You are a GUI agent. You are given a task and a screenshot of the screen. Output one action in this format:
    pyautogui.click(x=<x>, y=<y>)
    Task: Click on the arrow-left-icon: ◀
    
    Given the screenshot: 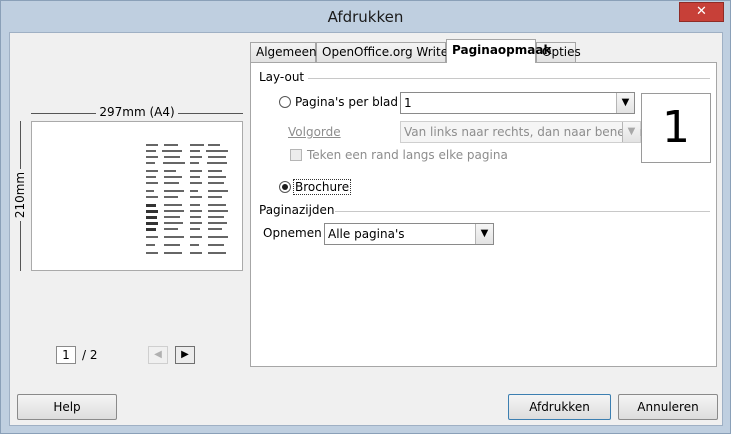 What is the action you would take?
    pyautogui.click(x=158, y=354)
    